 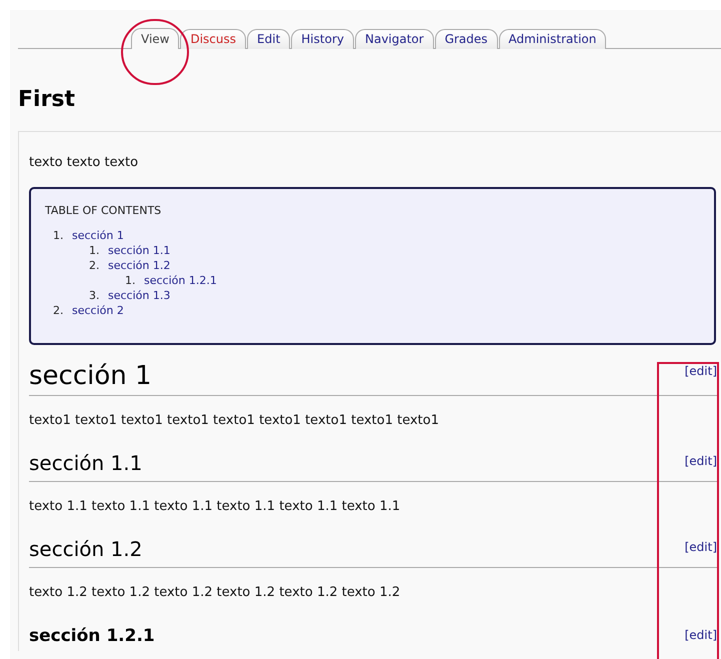 I want to click on section-heading: sección 1.1, so click(x=85, y=463).